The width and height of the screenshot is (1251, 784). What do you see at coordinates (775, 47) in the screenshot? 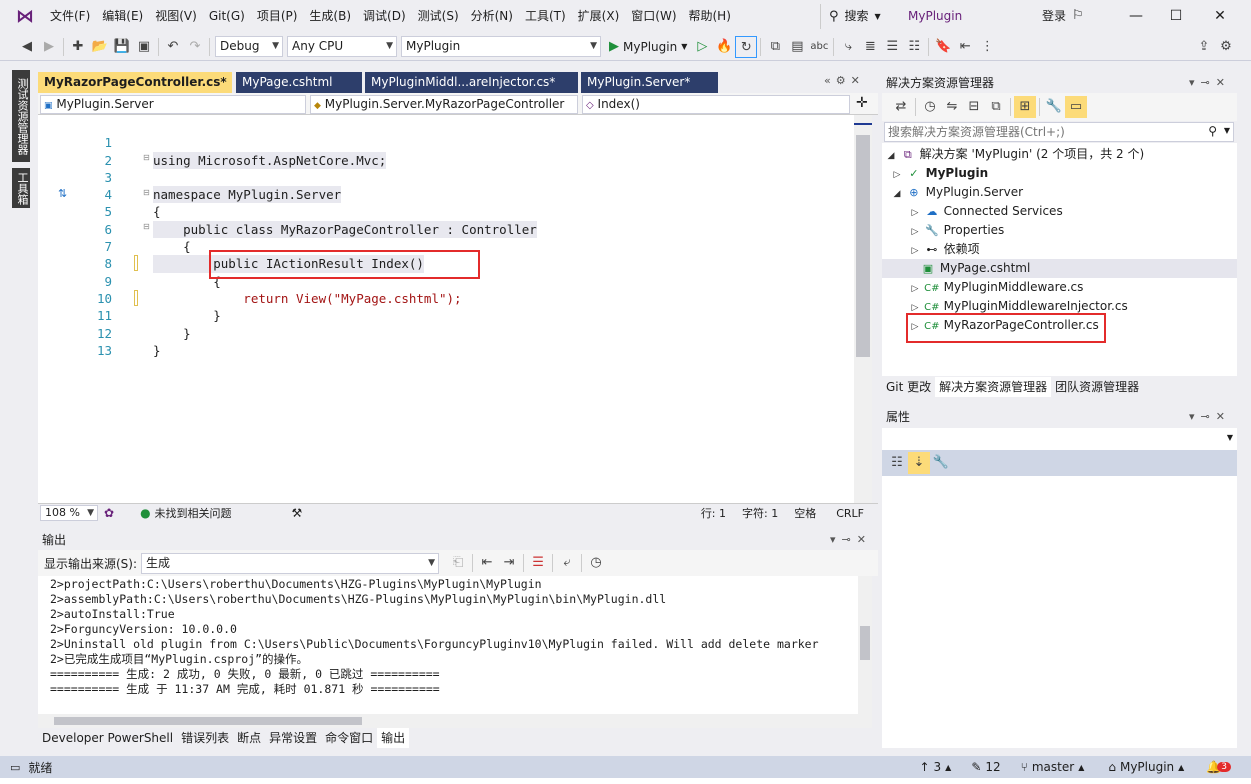
I see `attach-icon: ⧉` at bounding box center [775, 47].